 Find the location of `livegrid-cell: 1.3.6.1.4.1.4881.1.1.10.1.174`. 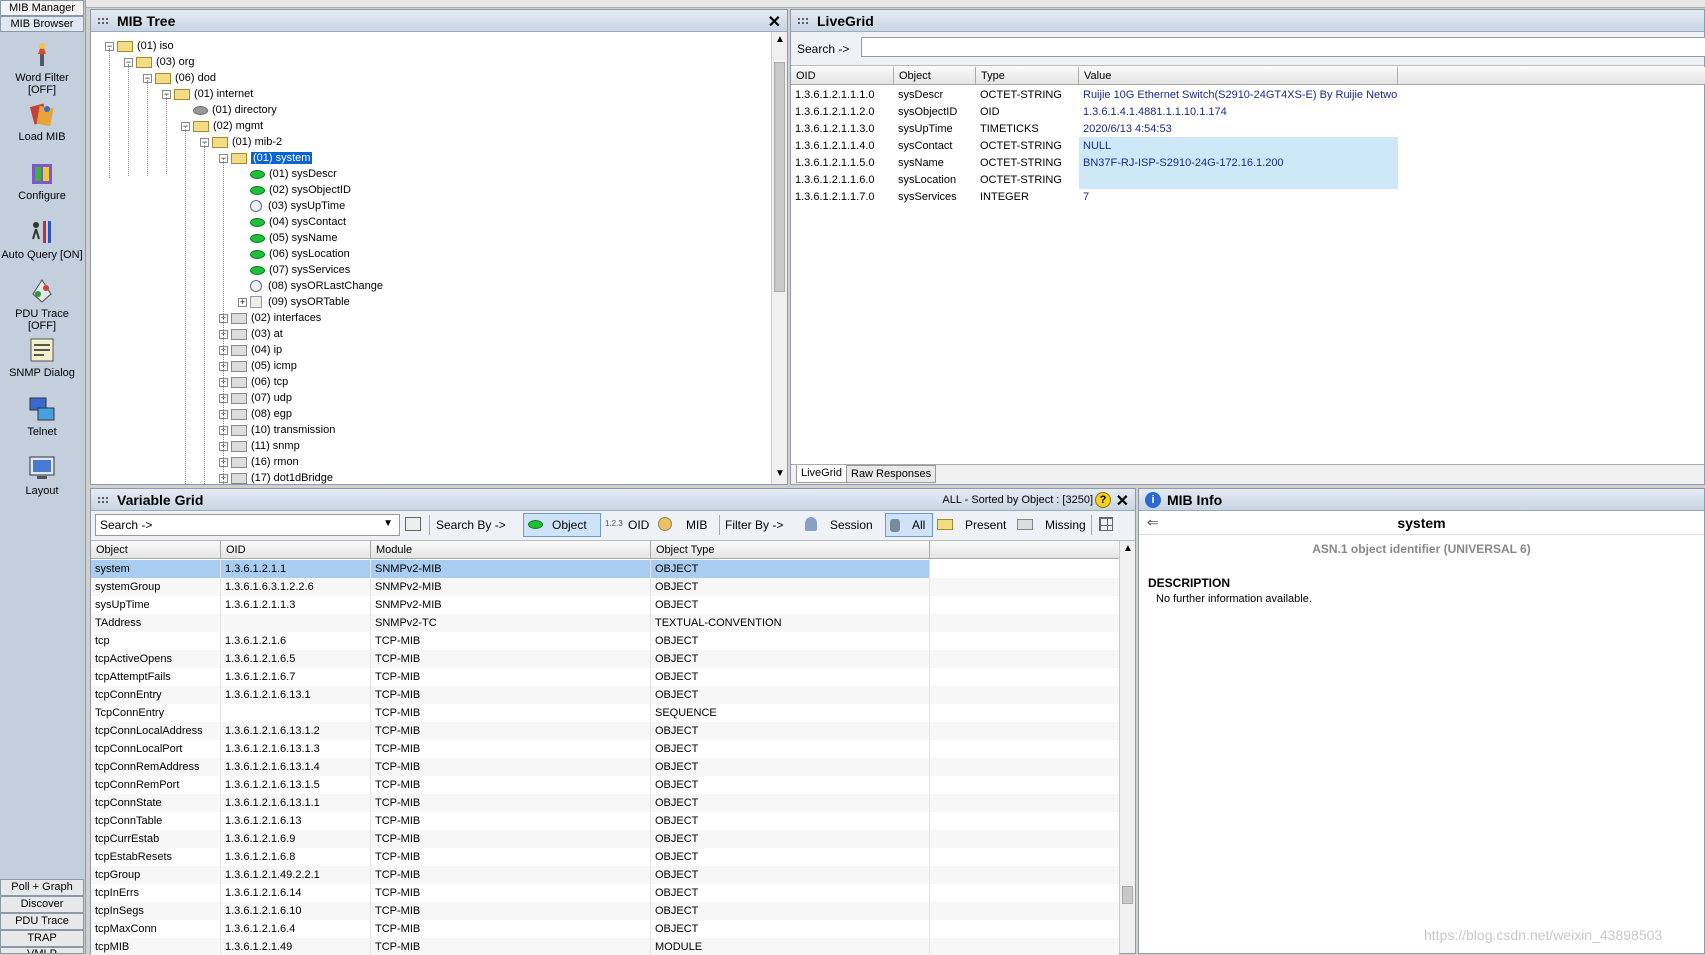

livegrid-cell: 1.3.6.1.4.1.4881.1.1.10.1.174 is located at coordinates (1238, 112).